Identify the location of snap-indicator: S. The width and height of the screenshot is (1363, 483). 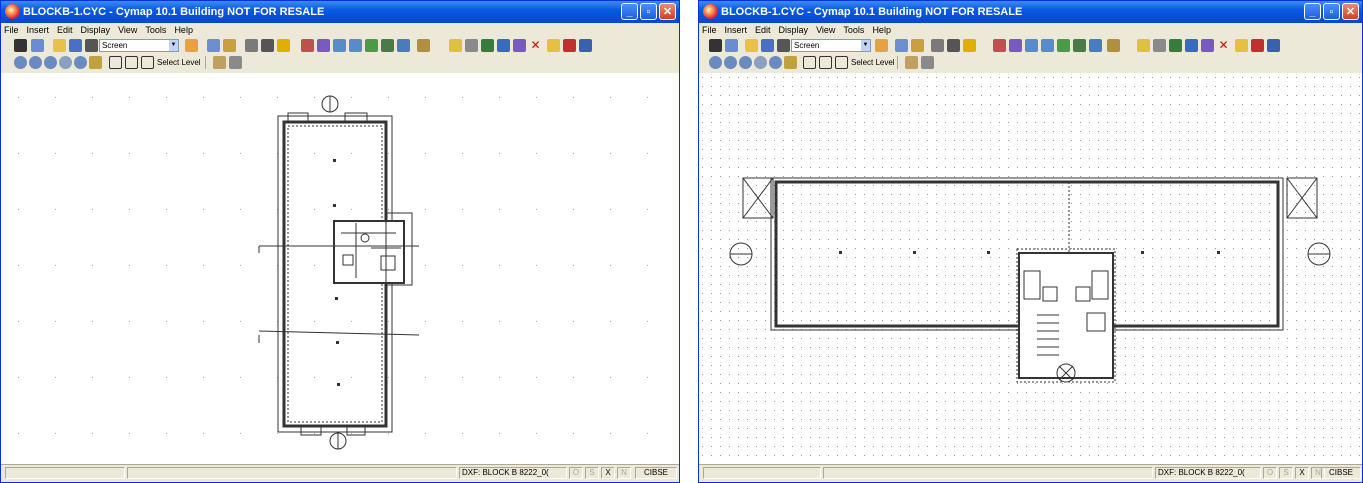
(592, 473).